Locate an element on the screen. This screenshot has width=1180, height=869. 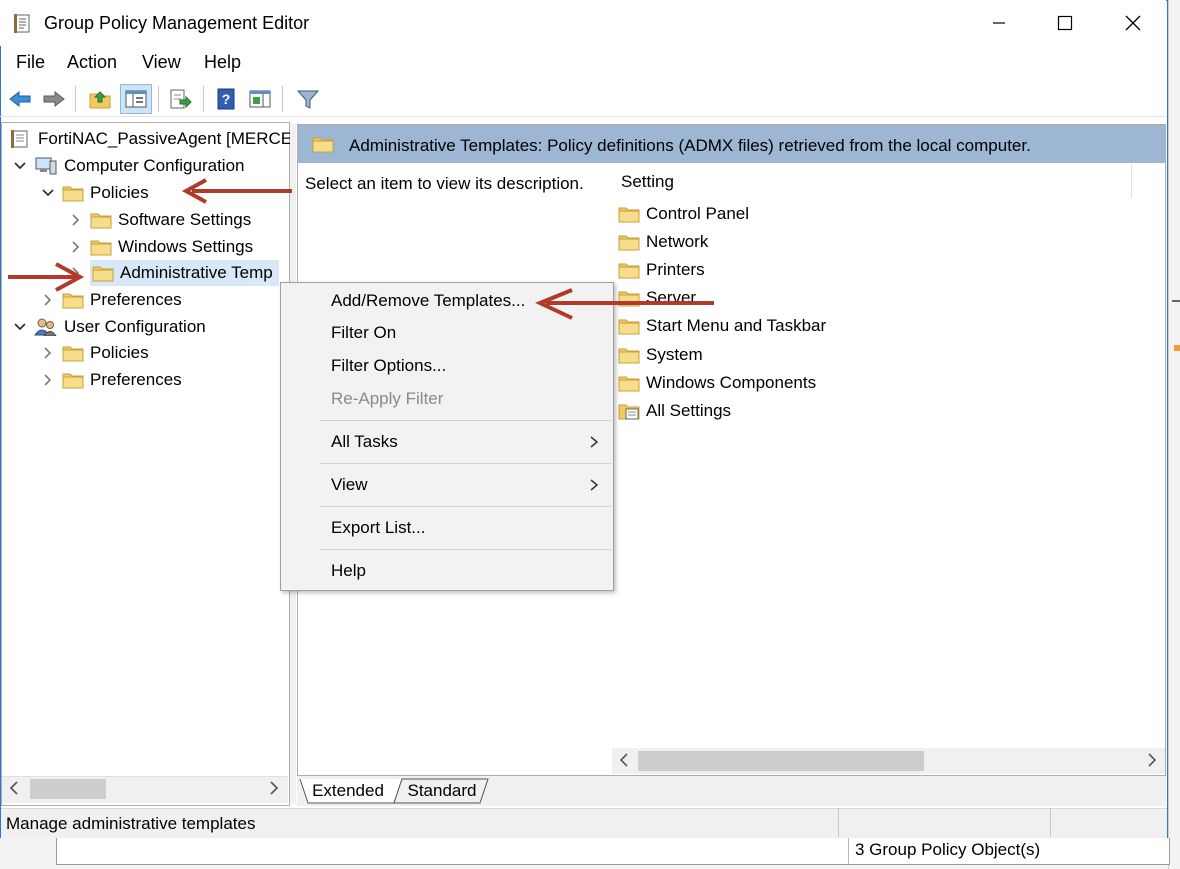
up-one-level-button is located at coordinates (100, 99).